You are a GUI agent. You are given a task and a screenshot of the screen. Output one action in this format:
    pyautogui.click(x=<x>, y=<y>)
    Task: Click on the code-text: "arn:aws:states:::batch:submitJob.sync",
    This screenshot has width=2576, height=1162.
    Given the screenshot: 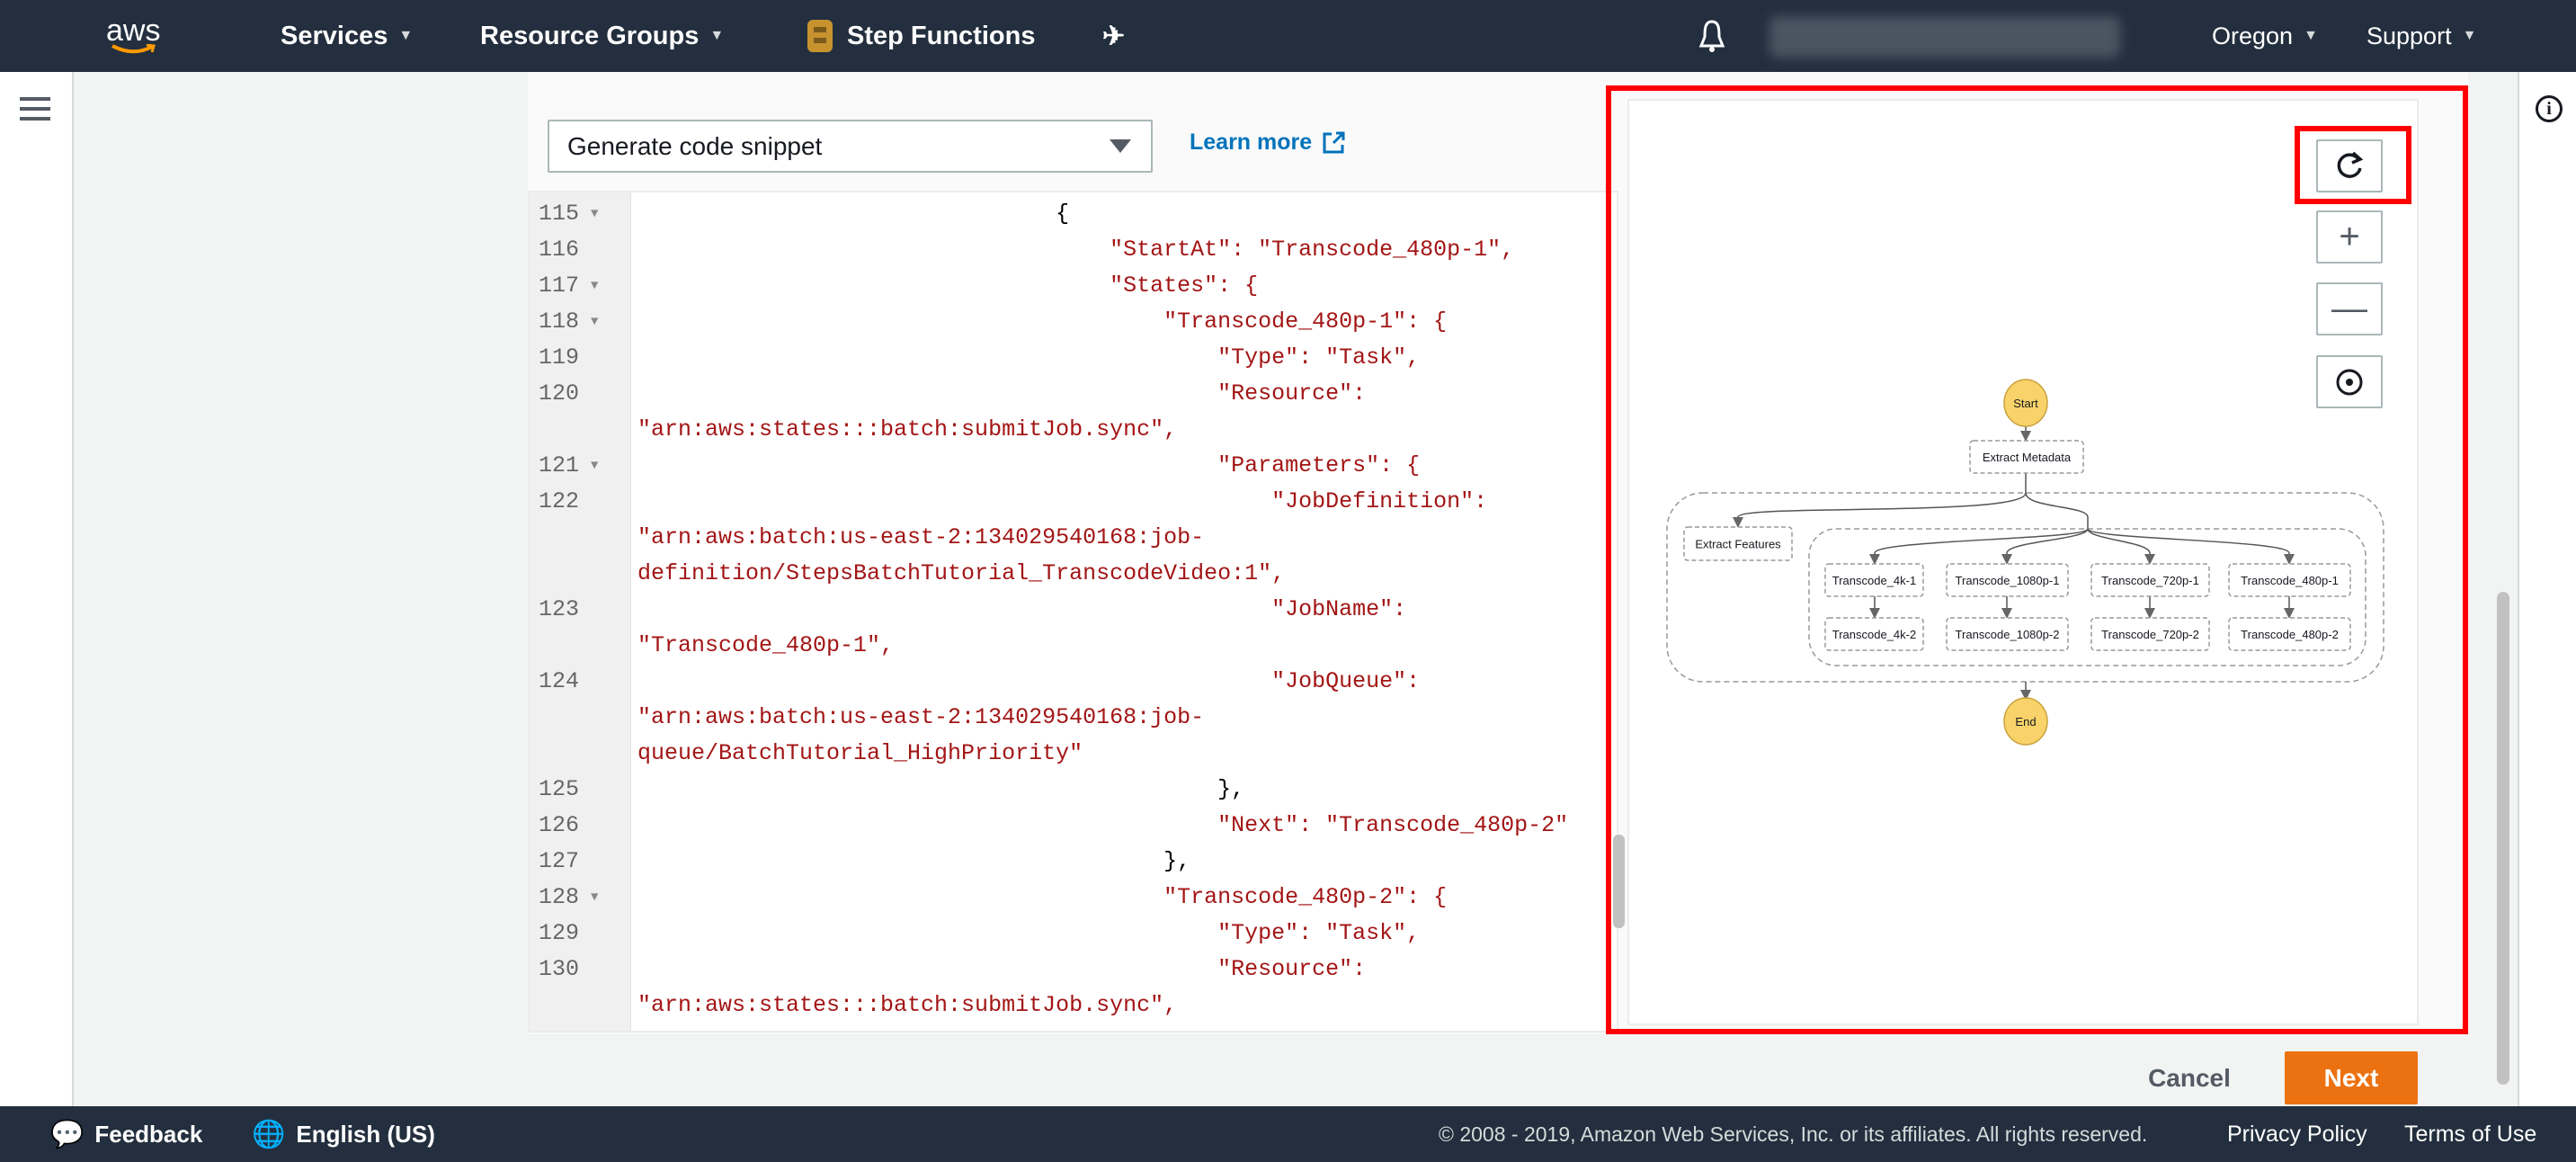 What is the action you would take?
    pyautogui.click(x=908, y=429)
    